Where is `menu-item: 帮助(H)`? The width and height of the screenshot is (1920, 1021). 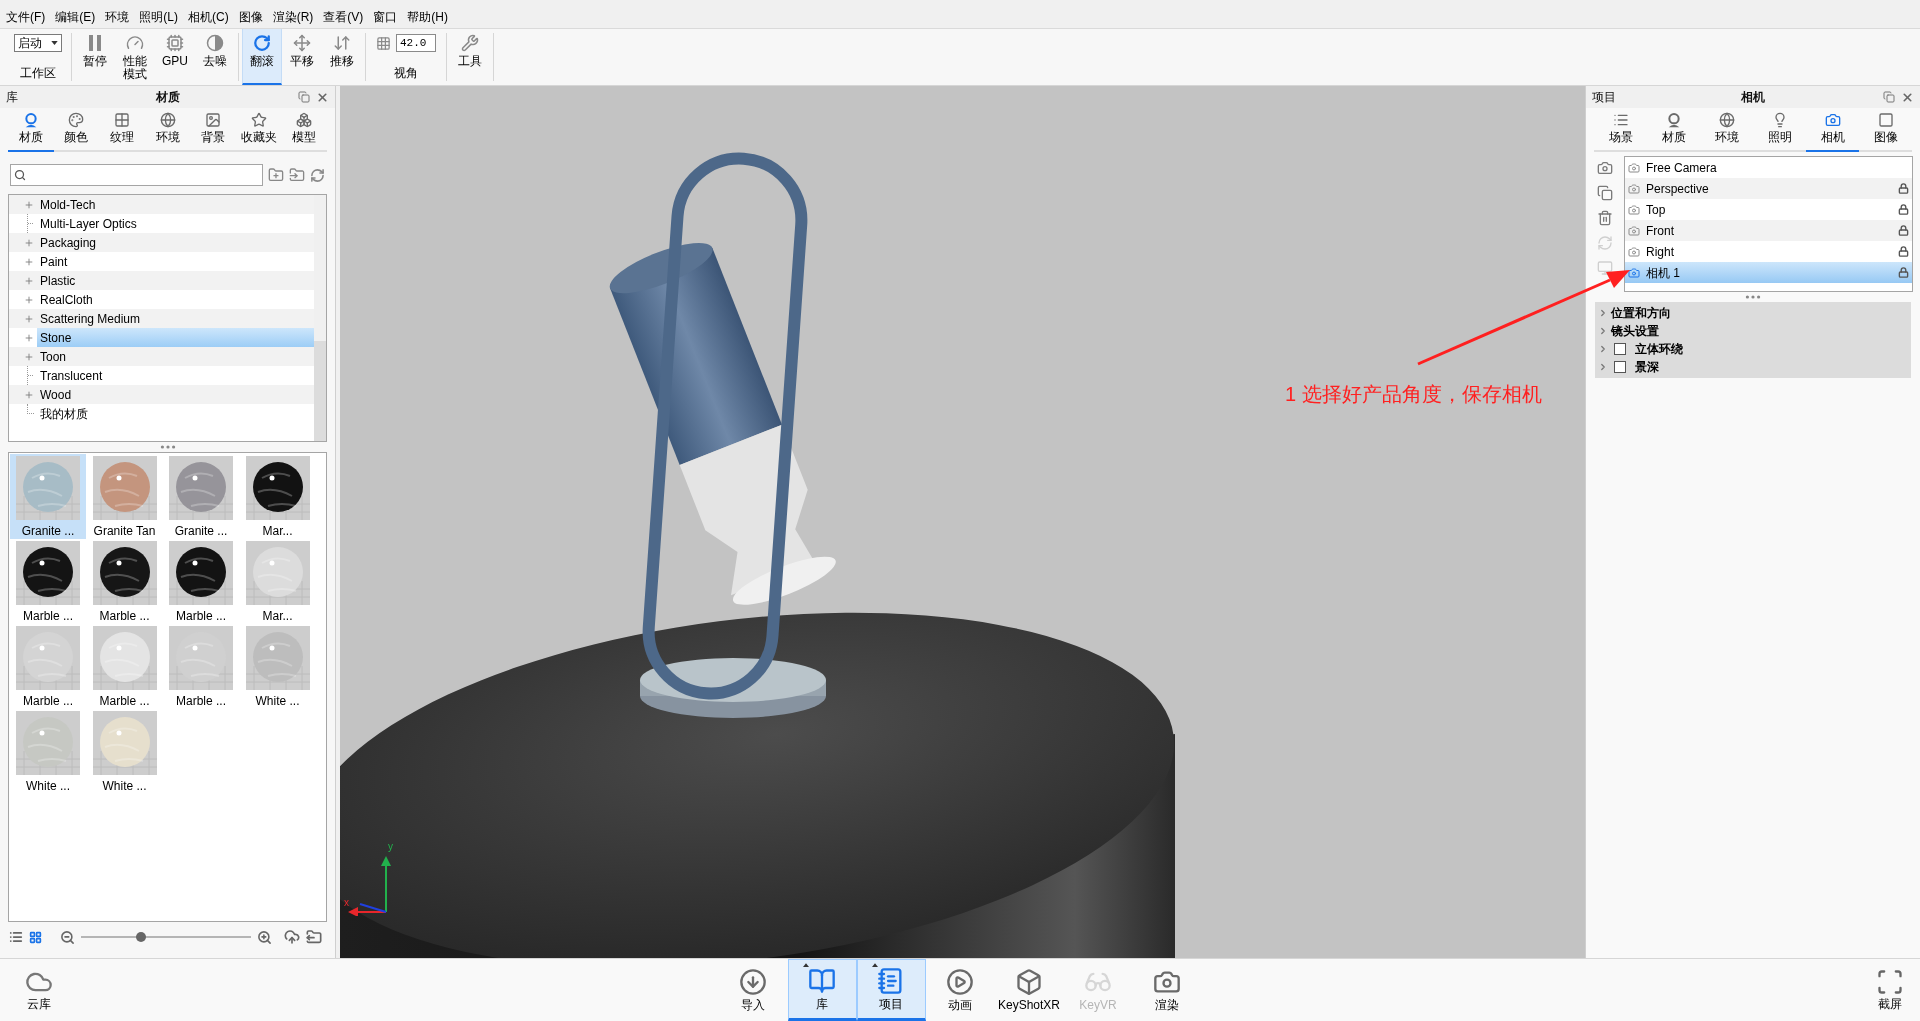 menu-item: 帮助(H) is located at coordinates (427, 16).